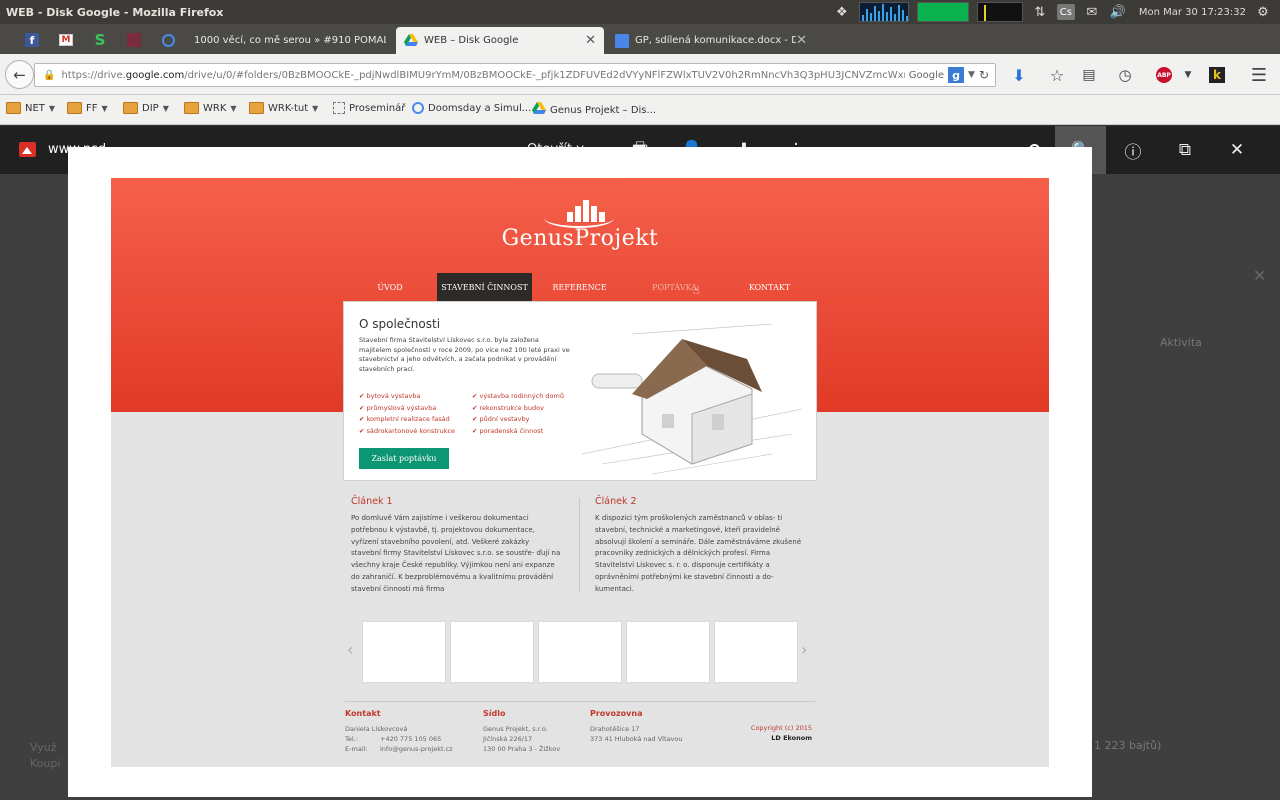  What do you see at coordinates (100, 40) in the screenshot?
I see `pinned-tab-s: S` at bounding box center [100, 40].